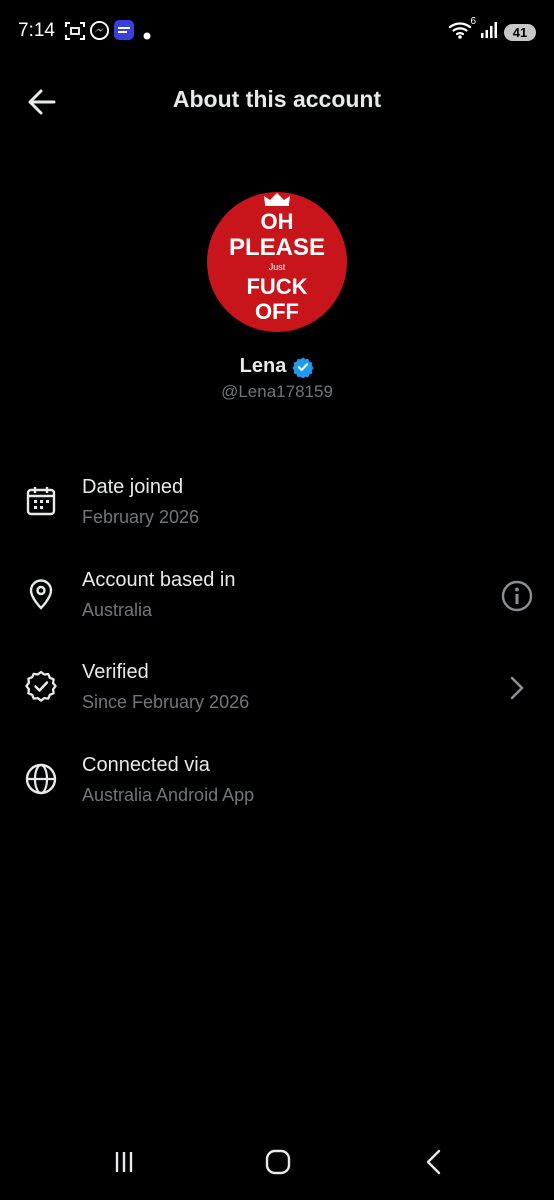 Image resolution: width=554 pixels, height=1200 pixels. What do you see at coordinates (41, 594) in the screenshot?
I see `location-pin-icon` at bounding box center [41, 594].